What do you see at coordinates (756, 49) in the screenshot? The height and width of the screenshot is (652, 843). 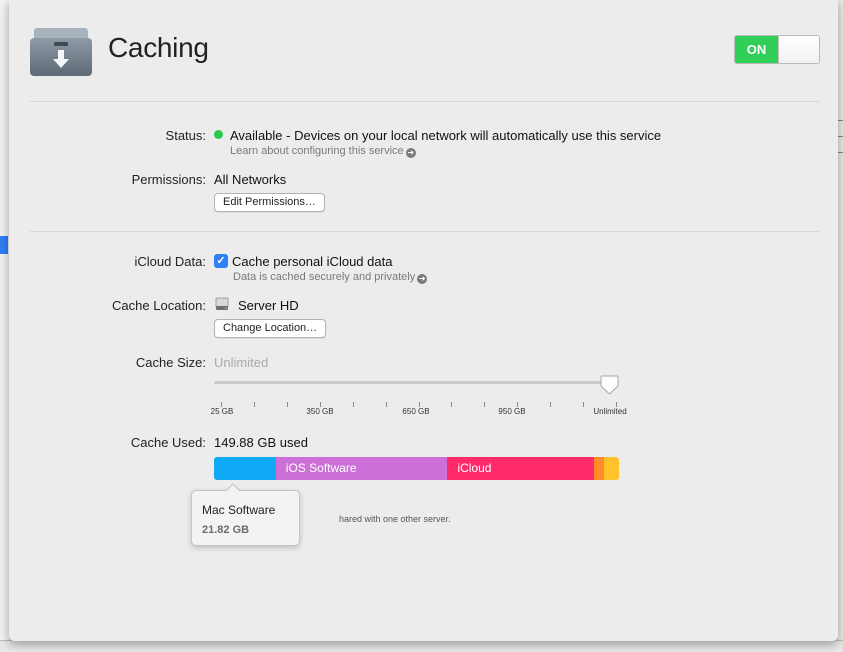 I see `toggle-on-label: ON` at bounding box center [756, 49].